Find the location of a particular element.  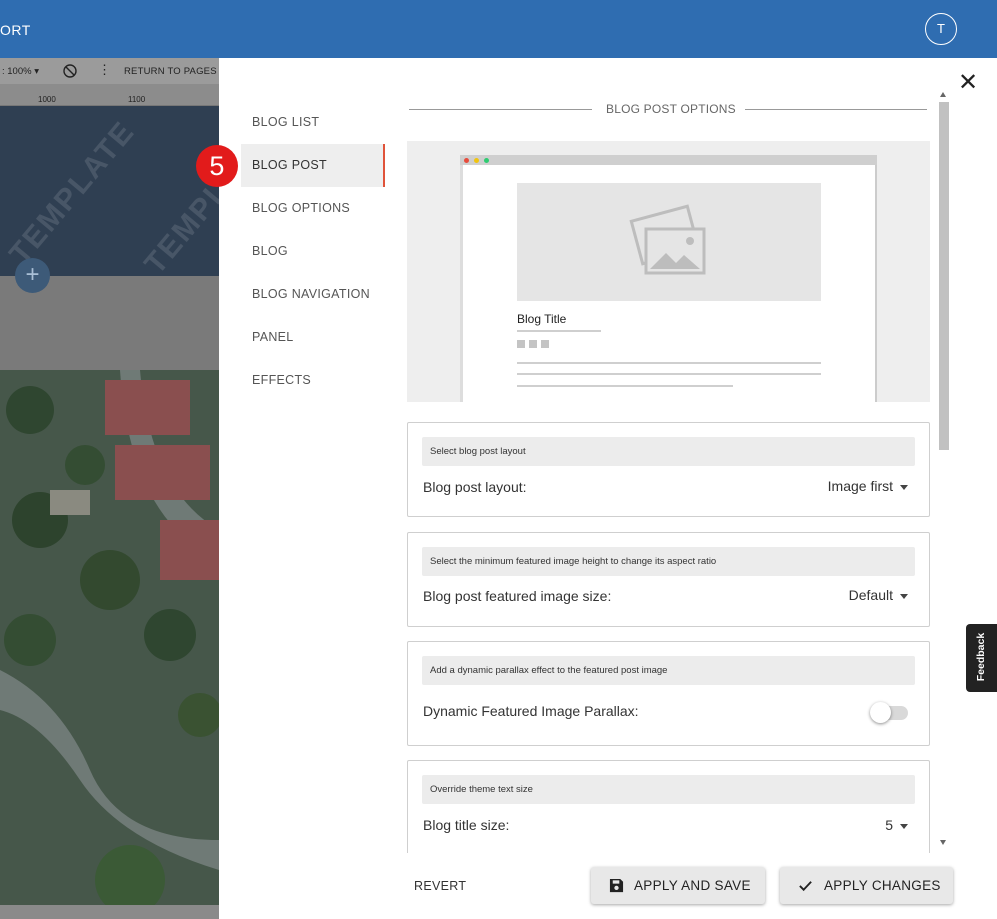

setting-label: Dynamic Featured Image Parallax: is located at coordinates (531, 711).